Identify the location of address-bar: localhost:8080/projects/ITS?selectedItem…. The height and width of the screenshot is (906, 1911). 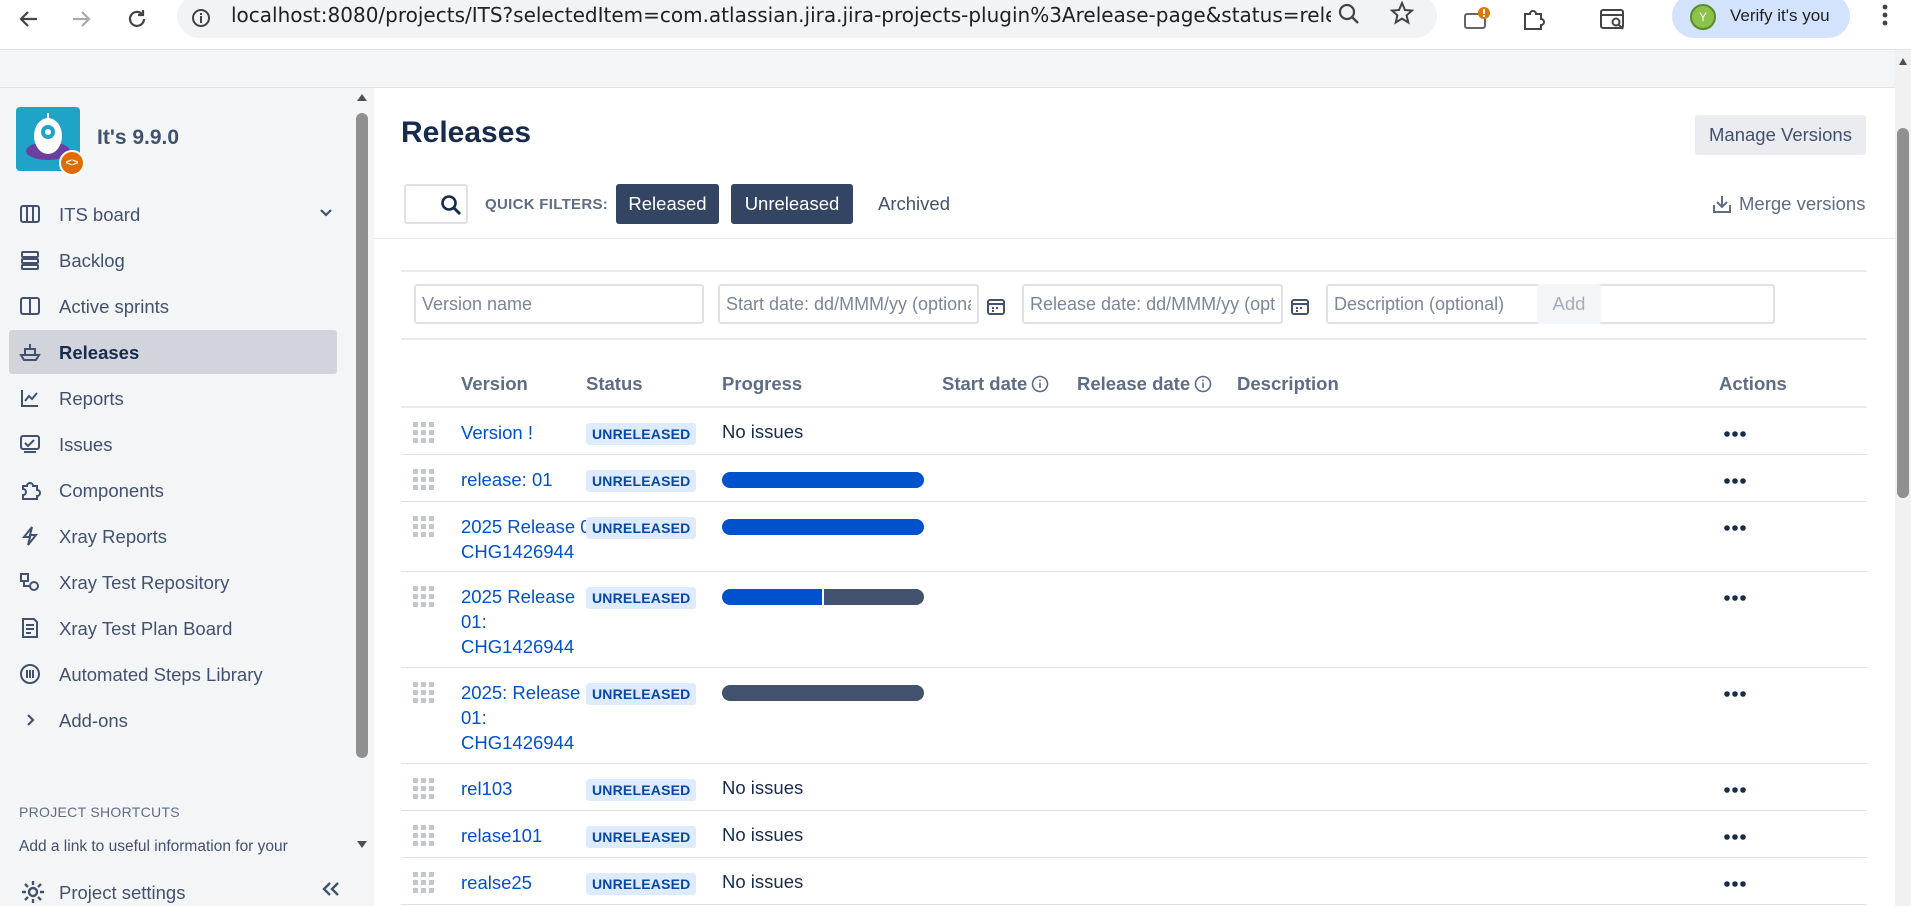
(807, 19).